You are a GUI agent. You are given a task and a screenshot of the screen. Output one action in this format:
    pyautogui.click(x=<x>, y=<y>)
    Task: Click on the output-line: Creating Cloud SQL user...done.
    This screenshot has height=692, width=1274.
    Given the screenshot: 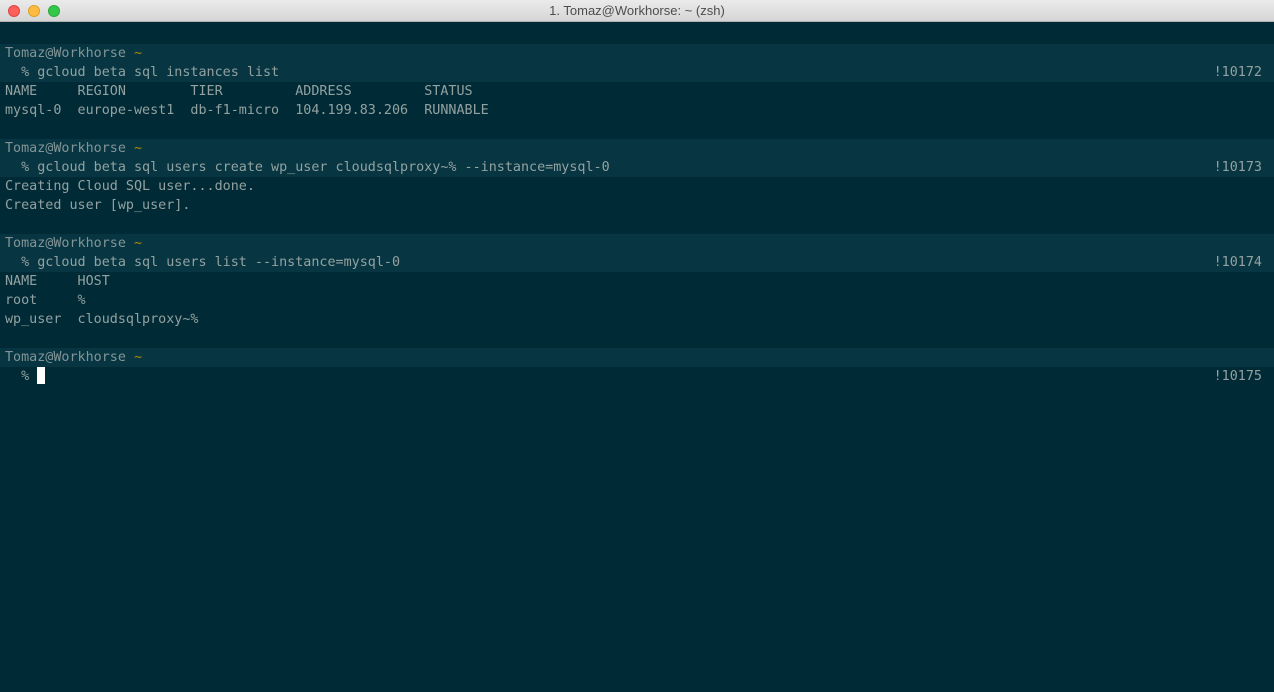 What is the action you would take?
    pyautogui.click(x=130, y=186)
    